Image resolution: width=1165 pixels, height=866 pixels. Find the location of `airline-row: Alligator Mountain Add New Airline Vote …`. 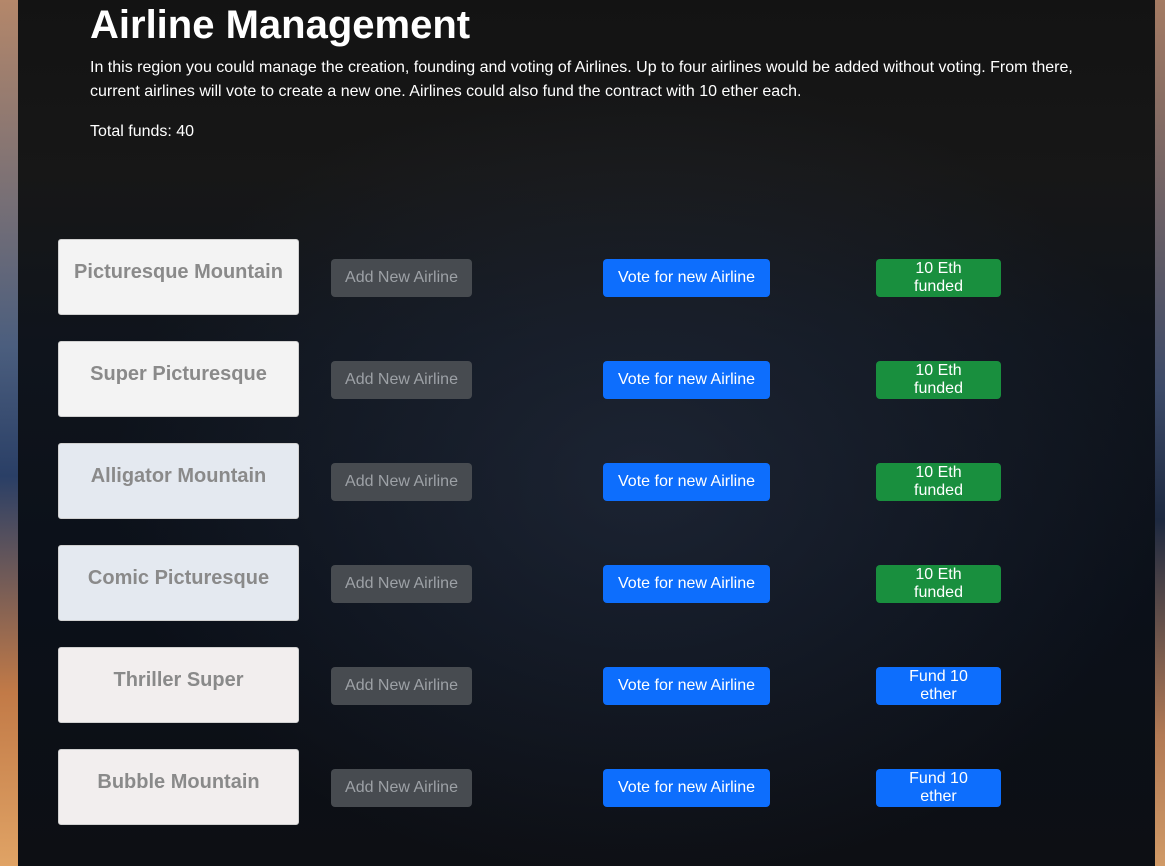

airline-row: Alligator Mountain Add New Airline Vote … is located at coordinates (586, 482).